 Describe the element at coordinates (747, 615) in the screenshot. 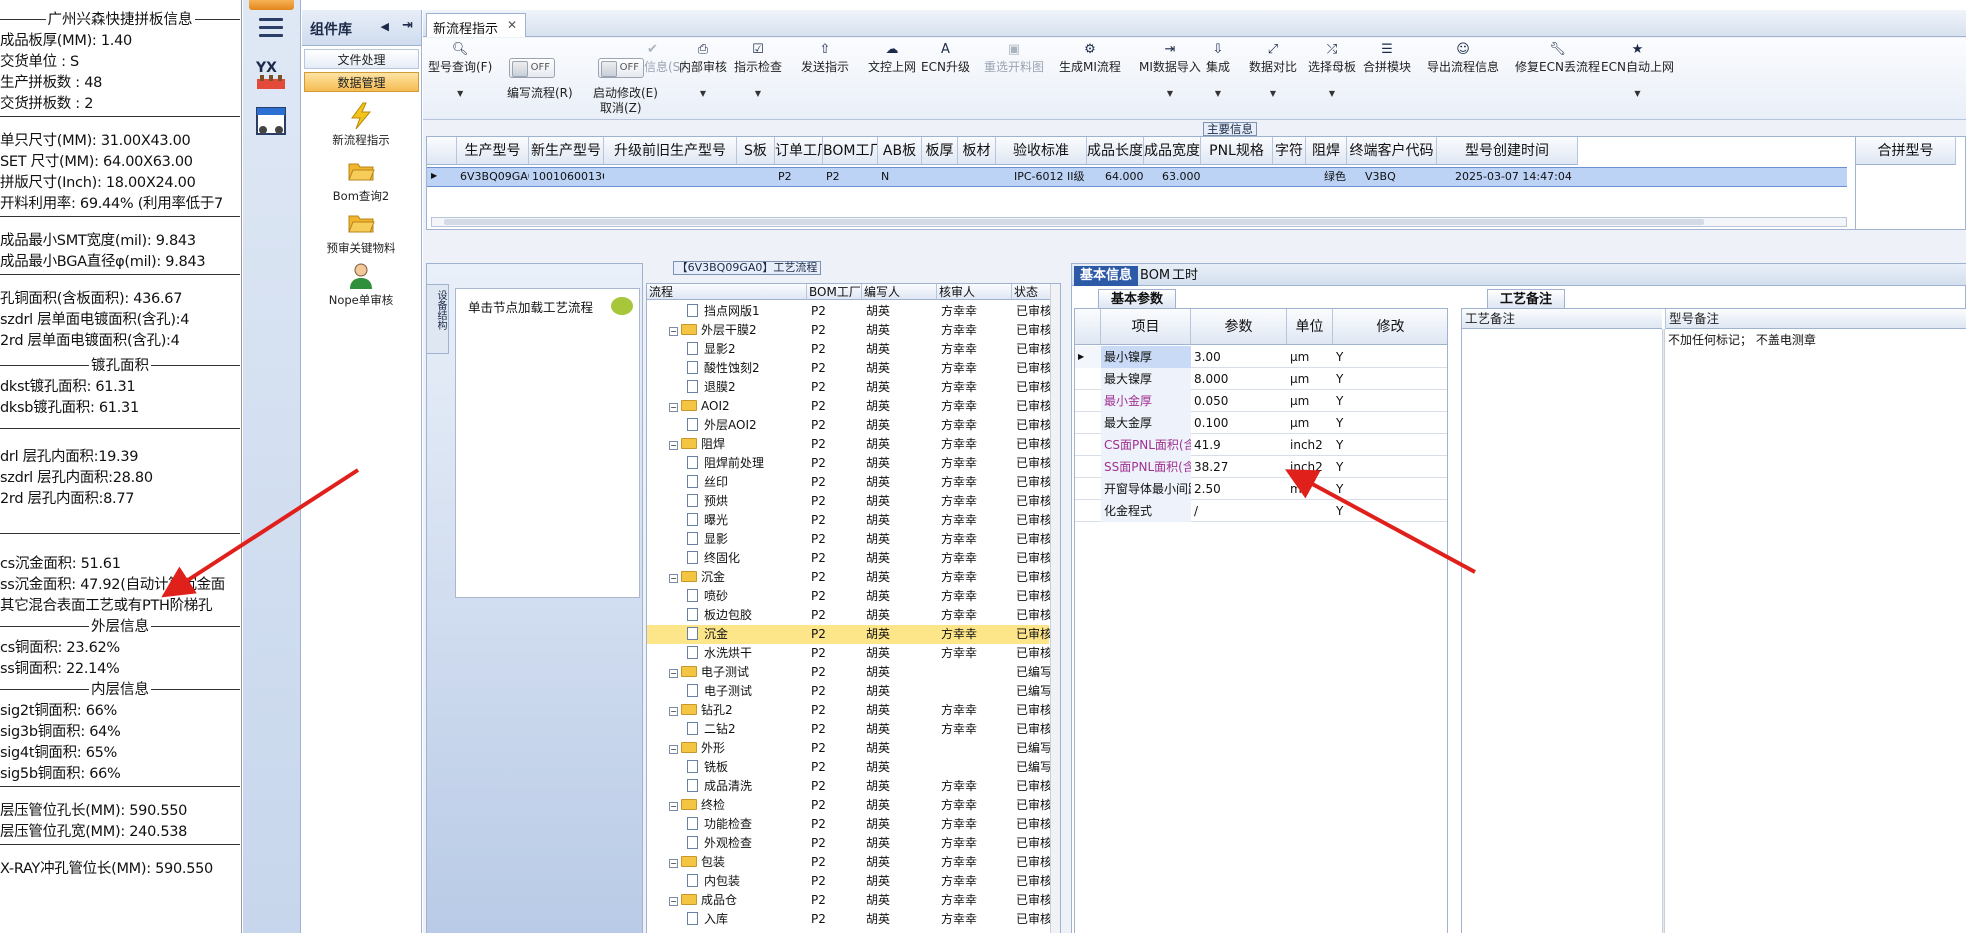

I see `tree-node: 板边包胶` at that location.